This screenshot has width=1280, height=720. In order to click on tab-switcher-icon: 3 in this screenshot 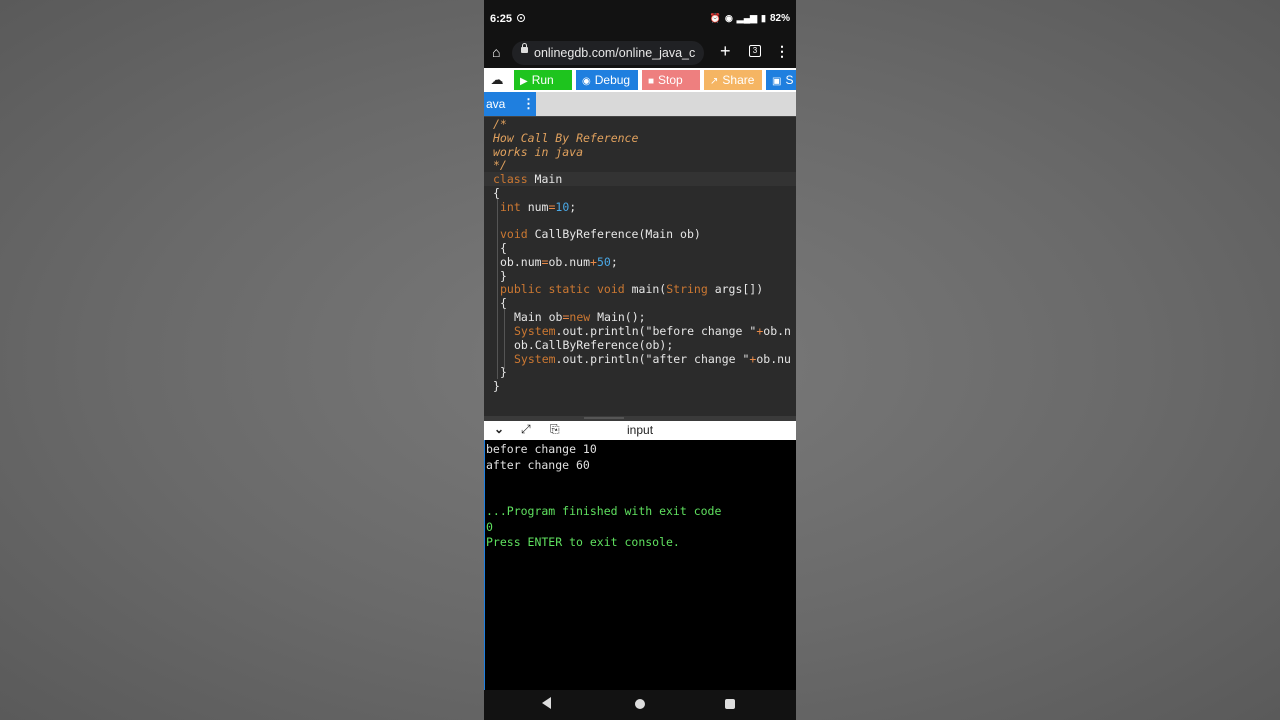, I will do `click(755, 51)`.